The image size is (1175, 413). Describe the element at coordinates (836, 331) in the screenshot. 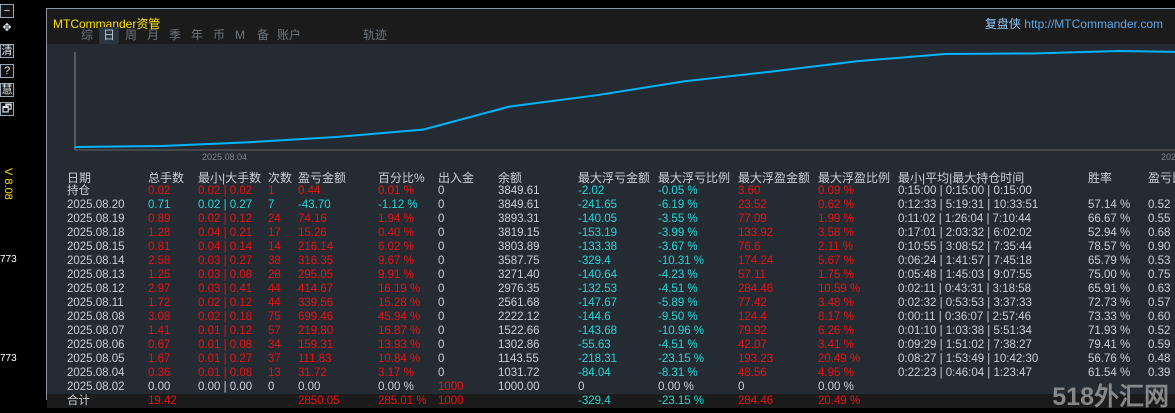

I see `cell-11: 6.26 %` at that location.